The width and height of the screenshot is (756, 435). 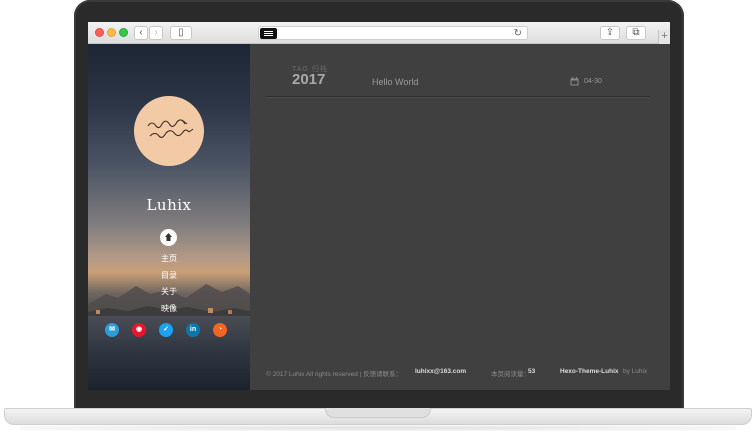 I want to click on share-icon: ⇪, so click(x=610, y=32).